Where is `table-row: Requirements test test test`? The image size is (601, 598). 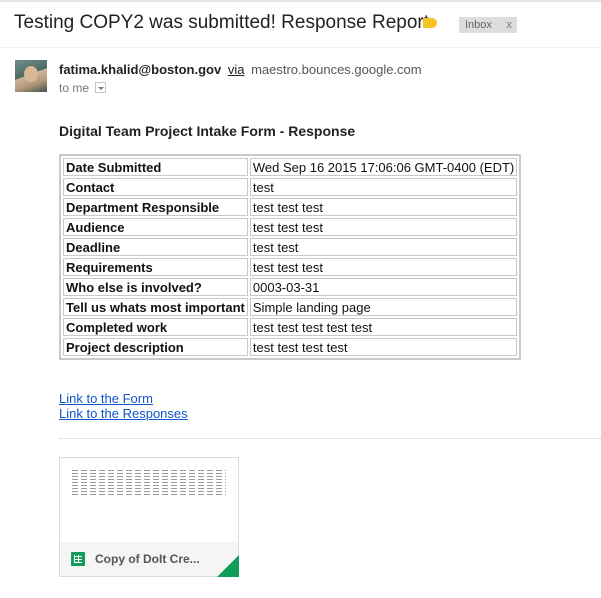
table-row: Requirements test test test is located at coordinates (290, 267).